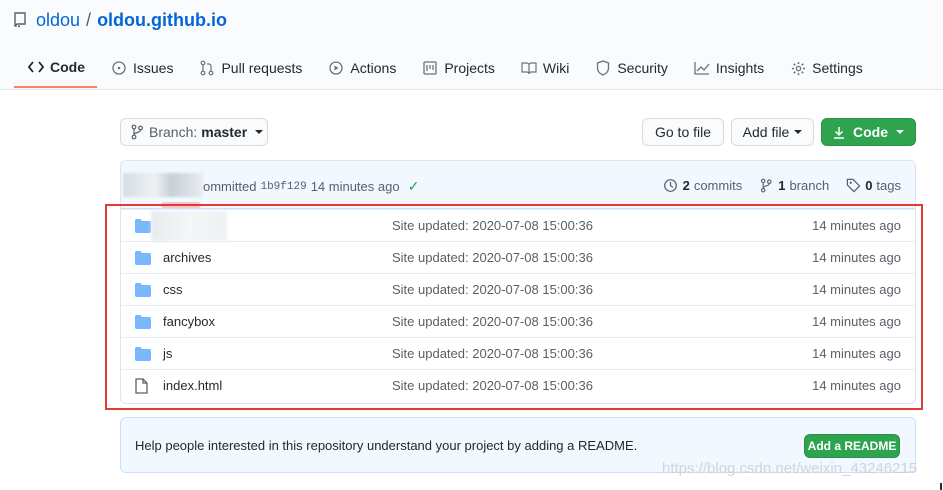 This screenshot has height=490, width=943. What do you see at coordinates (355, 186) in the screenshot?
I see `commit-age: 14 minutes ago` at bounding box center [355, 186].